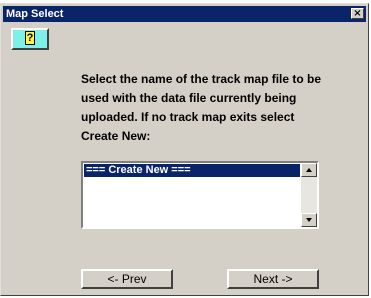  I want to click on close-button: ×, so click(357, 13).